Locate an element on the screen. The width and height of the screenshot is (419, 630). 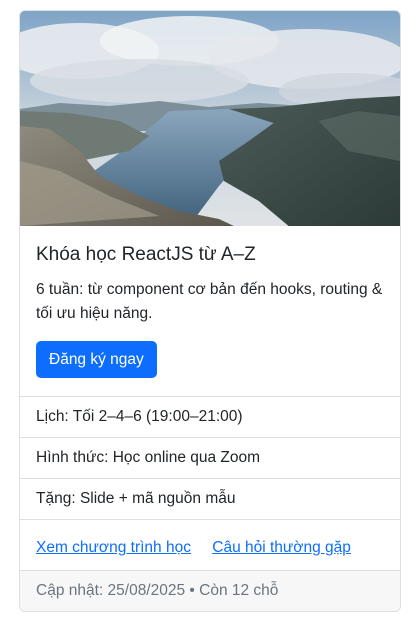
card-footer: Cập nhật: 25/08/2025 • Còn 12 chỗ is located at coordinates (210, 590).